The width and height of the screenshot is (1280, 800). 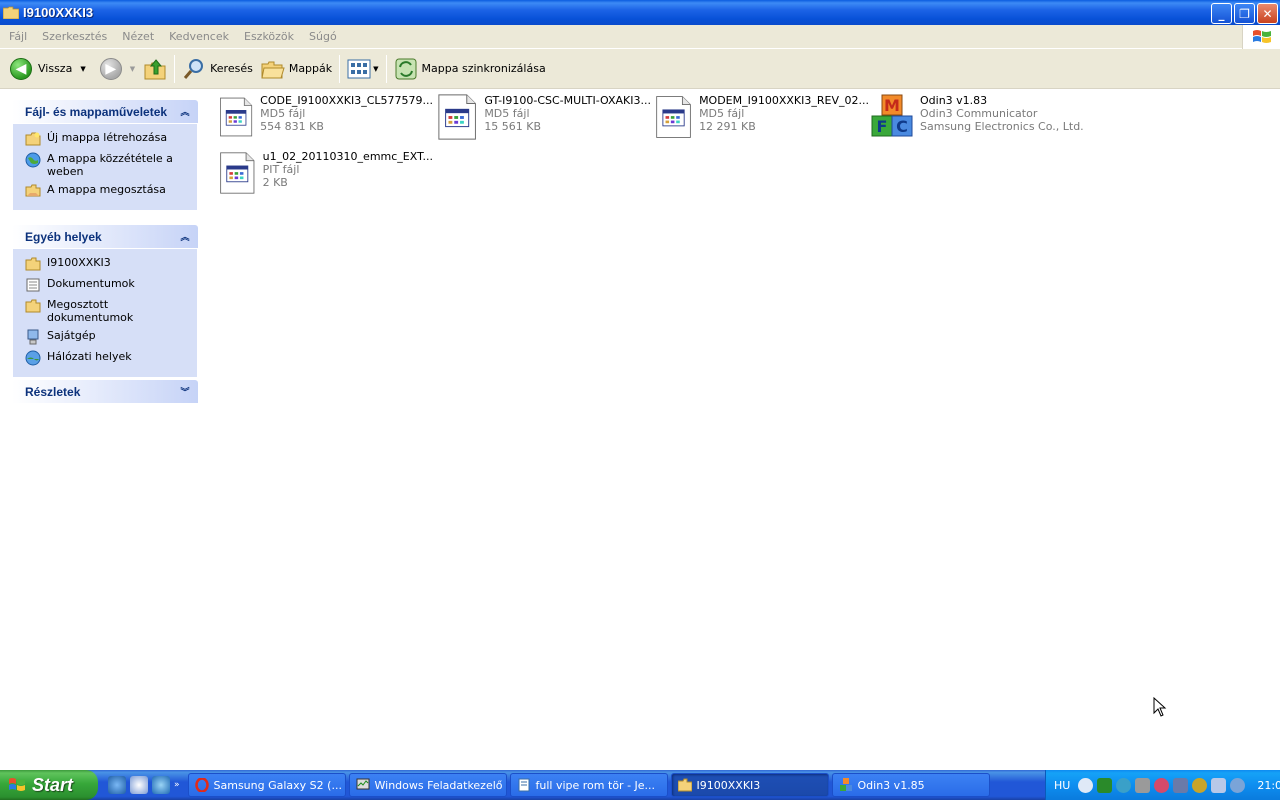 What do you see at coordinates (340, 68) in the screenshot?
I see `toolbar-divider` at bounding box center [340, 68].